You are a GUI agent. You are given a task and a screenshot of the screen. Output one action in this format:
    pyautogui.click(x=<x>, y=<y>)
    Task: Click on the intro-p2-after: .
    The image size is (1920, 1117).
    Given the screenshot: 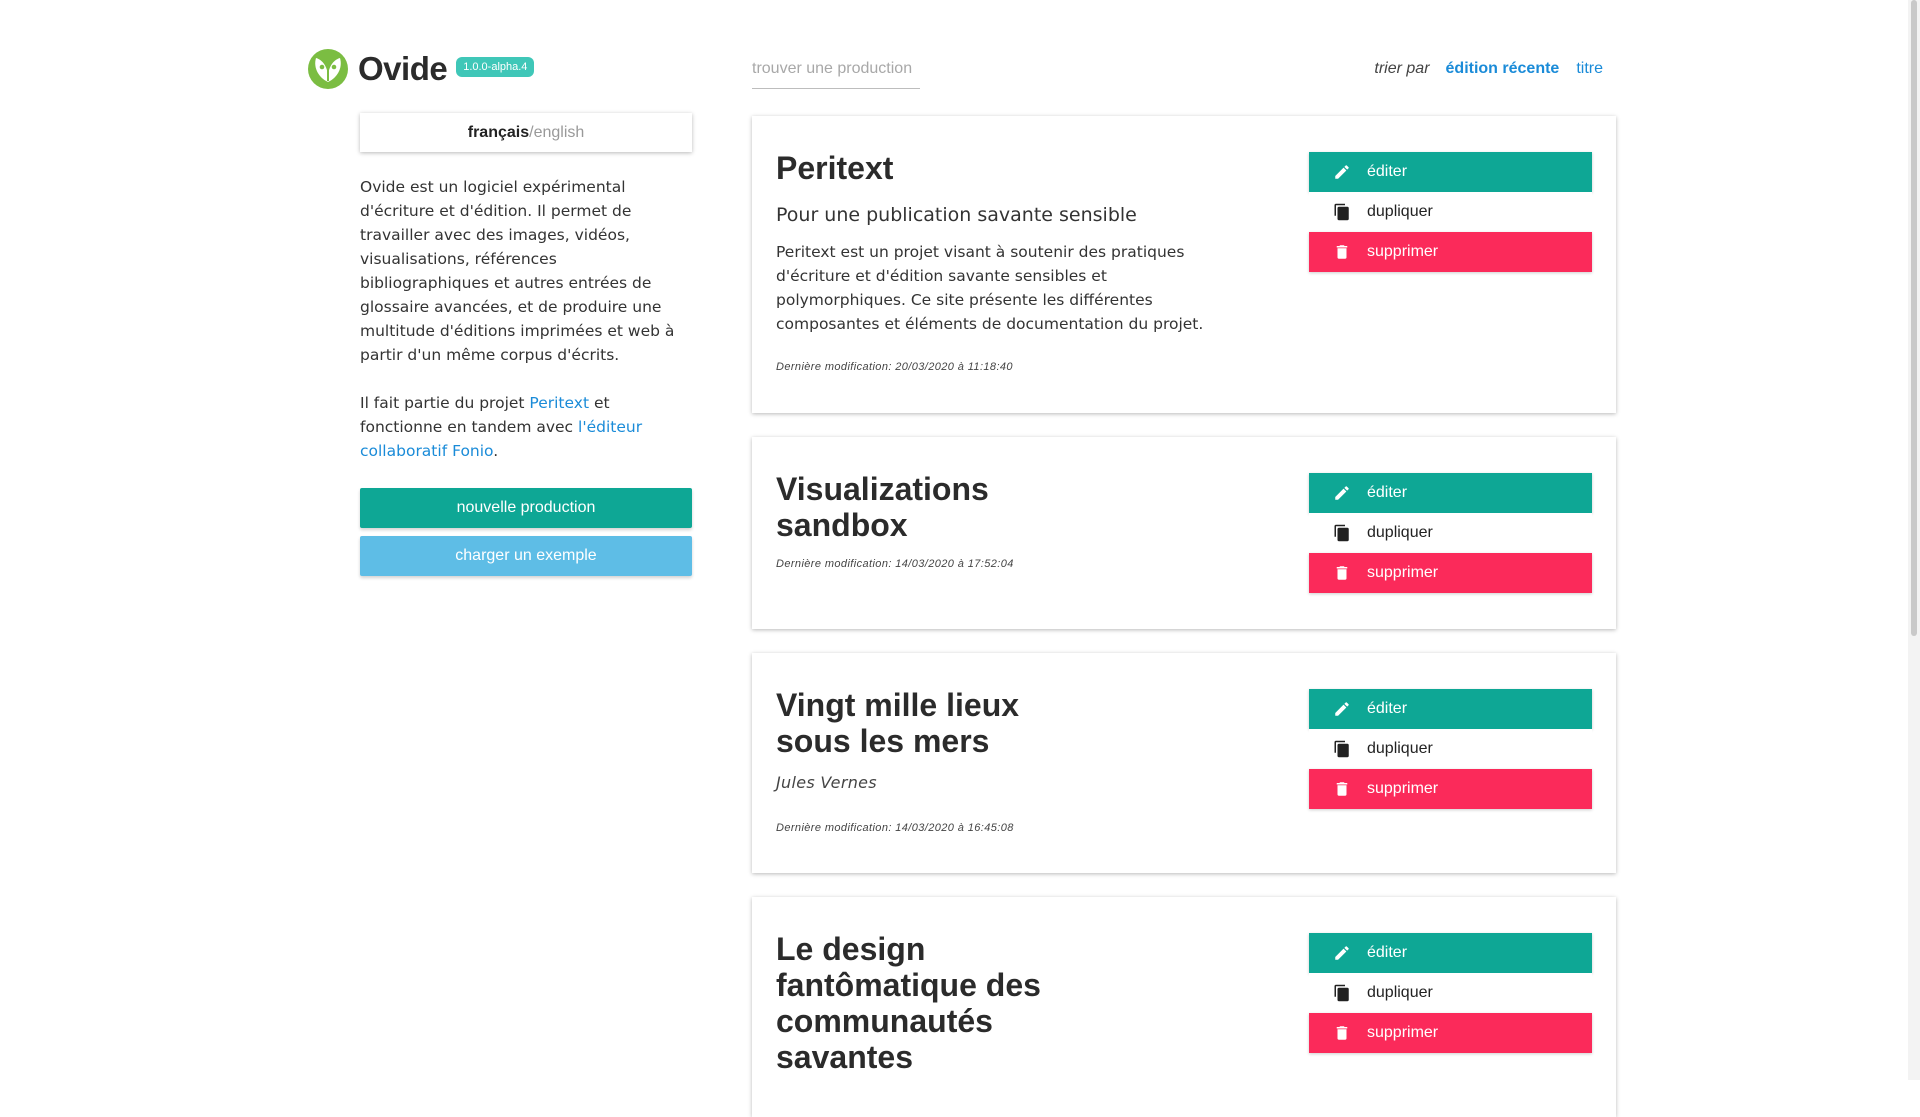 What is the action you would take?
    pyautogui.click(x=496, y=451)
    